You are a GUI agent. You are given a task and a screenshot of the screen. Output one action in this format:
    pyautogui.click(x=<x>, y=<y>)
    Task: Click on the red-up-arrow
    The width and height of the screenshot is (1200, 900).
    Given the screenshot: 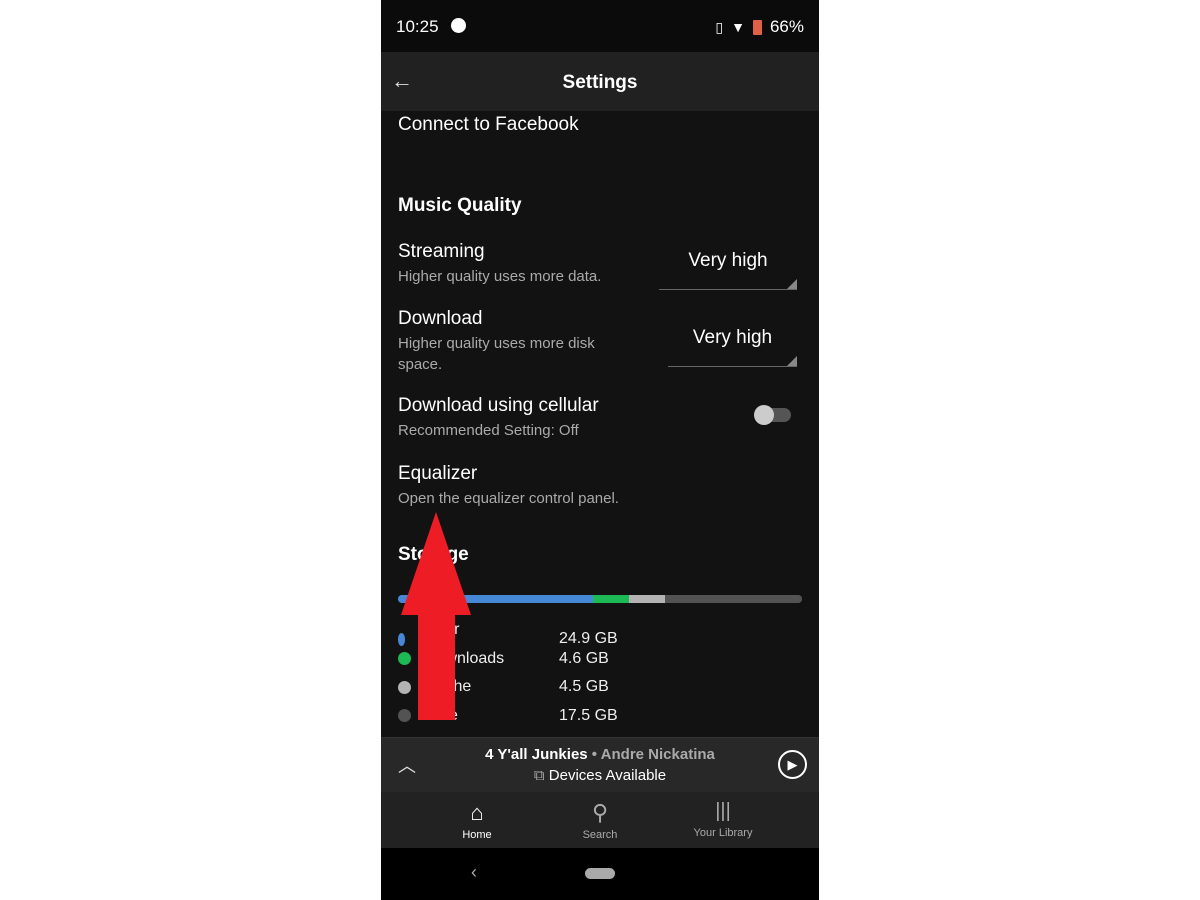 What is the action you would take?
    pyautogui.click(x=436, y=616)
    